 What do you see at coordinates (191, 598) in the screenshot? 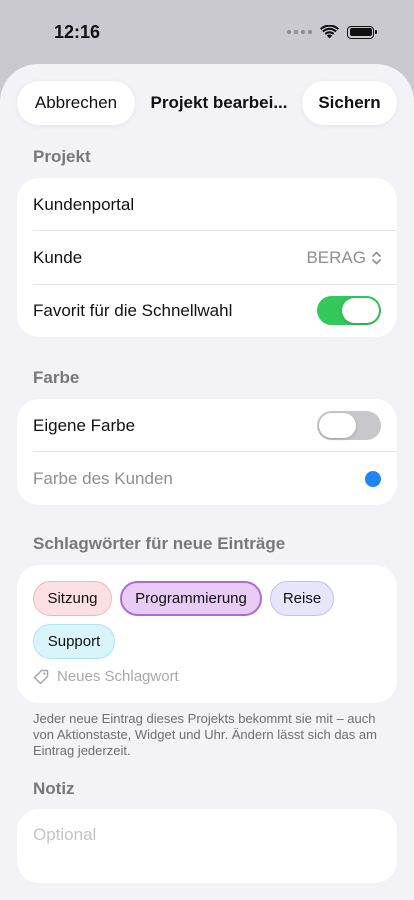
I see `tag-chip-programmierung: Programmierung` at bounding box center [191, 598].